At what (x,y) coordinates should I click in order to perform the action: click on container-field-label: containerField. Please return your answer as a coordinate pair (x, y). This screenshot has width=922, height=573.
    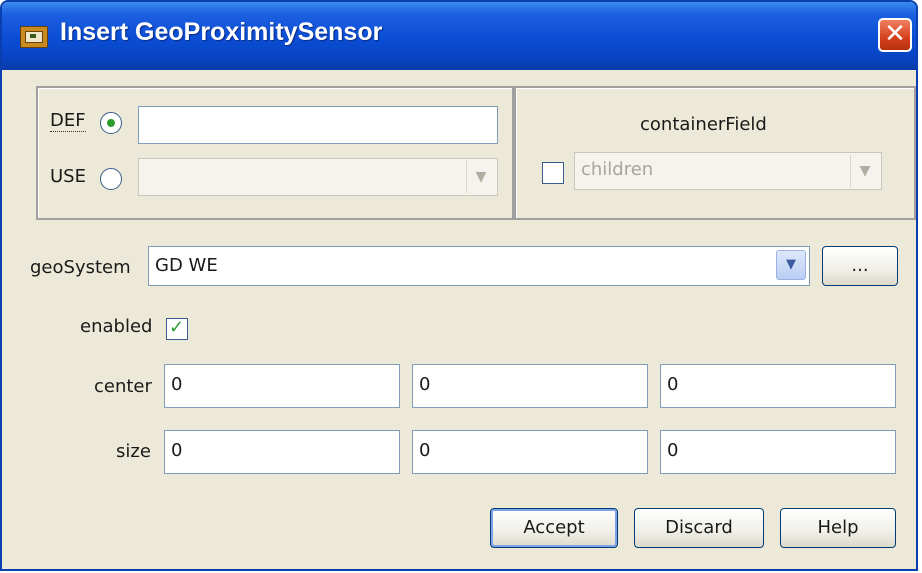
    Looking at the image, I should click on (703, 124).